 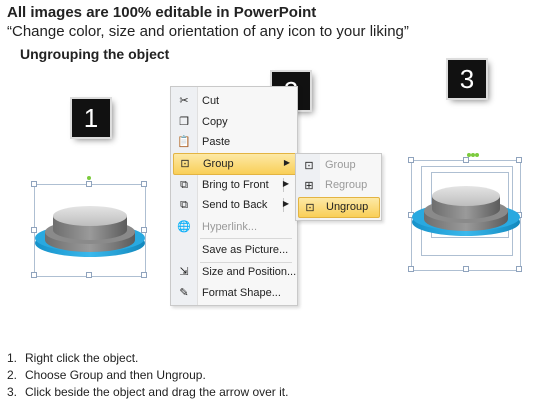 What do you see at coordinates (234, 101) in the screenshot?
I see `menu-item-cut: ✂ Cut` at bounding box center [234, 101].